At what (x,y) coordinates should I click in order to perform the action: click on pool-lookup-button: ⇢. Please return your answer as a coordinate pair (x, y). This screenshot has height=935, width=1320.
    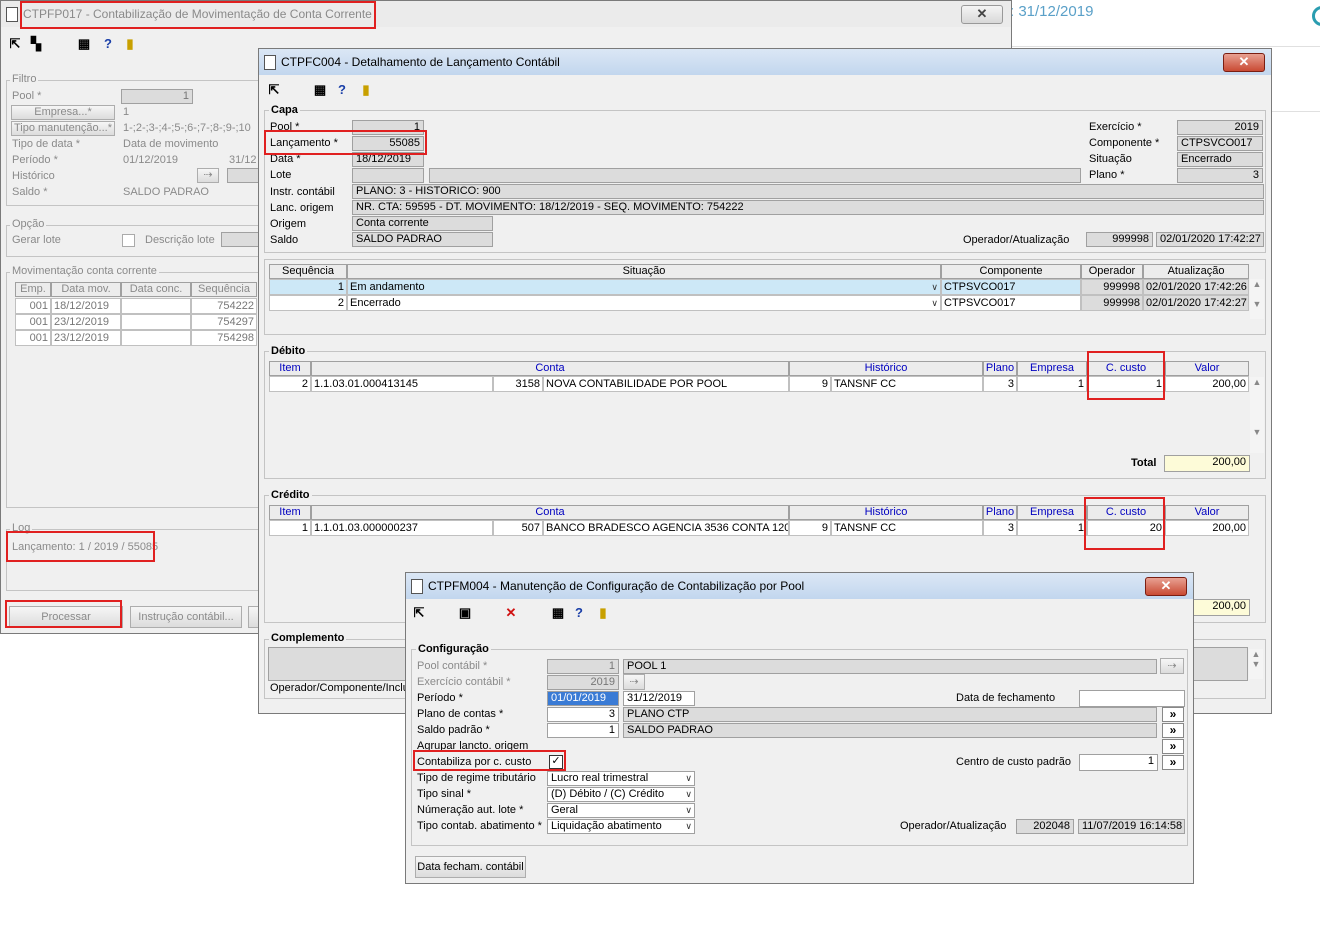
    Looking at the image, I should click on (1172, 666).